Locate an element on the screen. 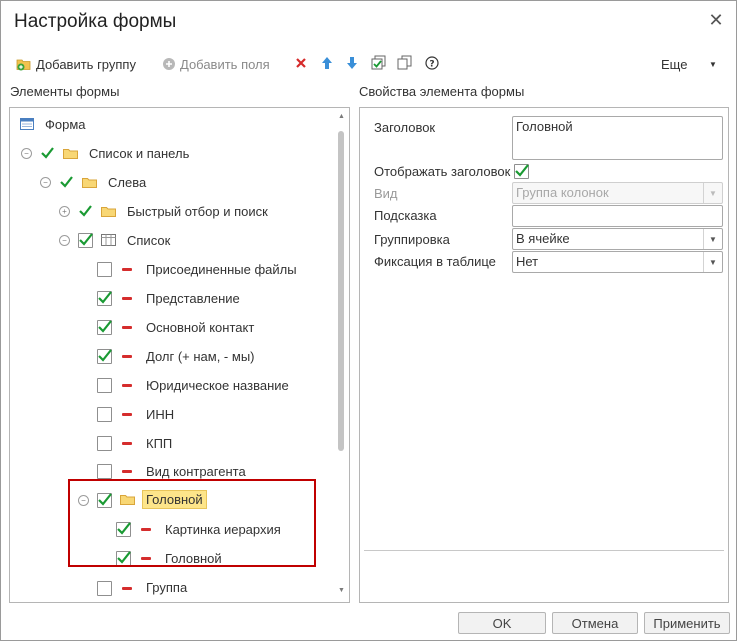 This screenshot has height=641, width=737. grouping-select: В ячейке ▼ is located at coordinates (617, 239).